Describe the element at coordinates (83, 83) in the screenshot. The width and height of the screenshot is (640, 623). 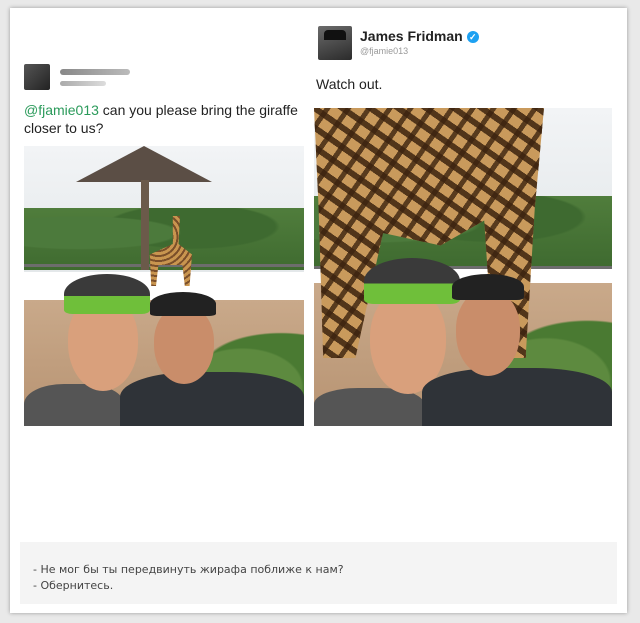
I see `left-user-handle-blurred` at that location.